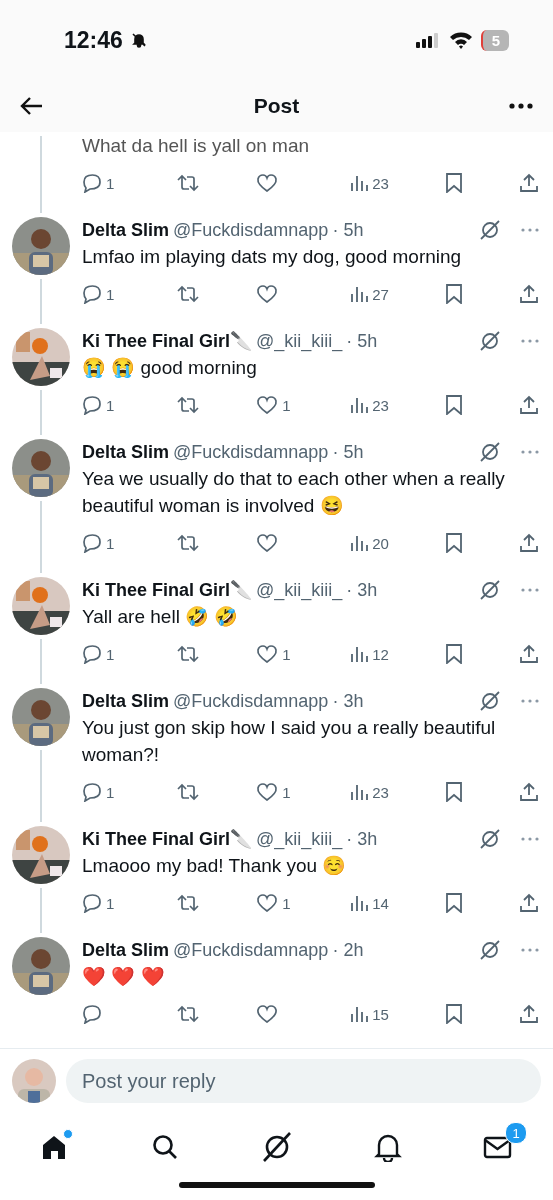 This screenshot has width=553, height=1200. Describe the element at coordinates (494, 40) in the screenshot. I see `battery-level: 5` at that location.